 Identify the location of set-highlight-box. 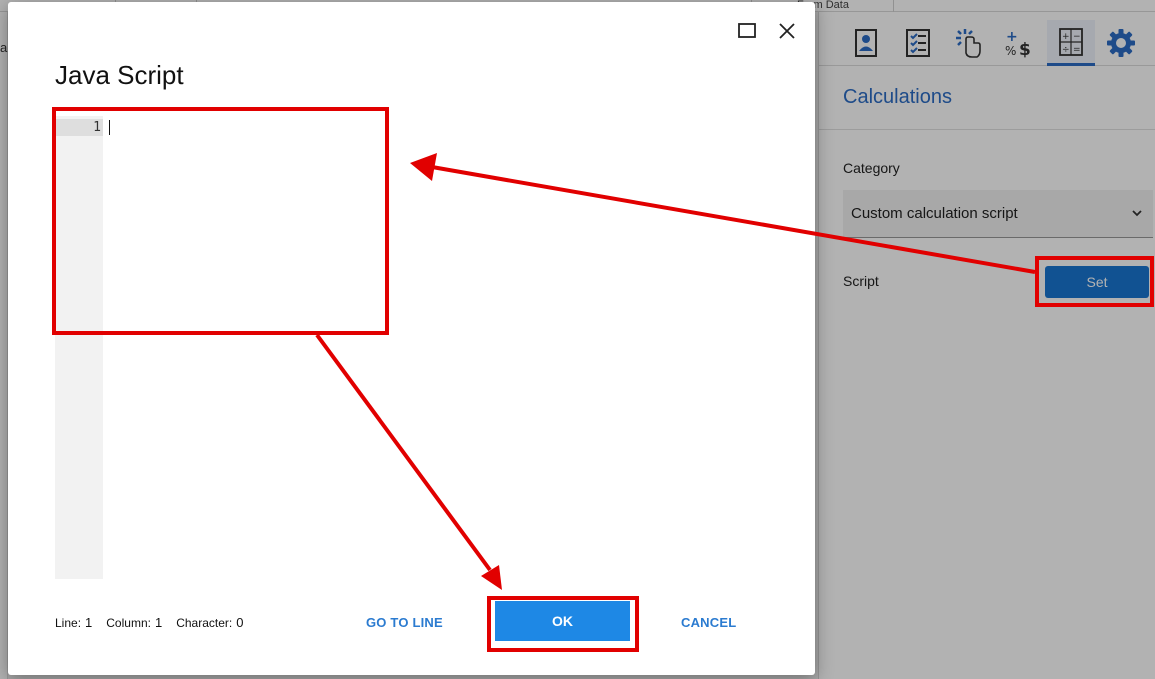
(1094, 281).